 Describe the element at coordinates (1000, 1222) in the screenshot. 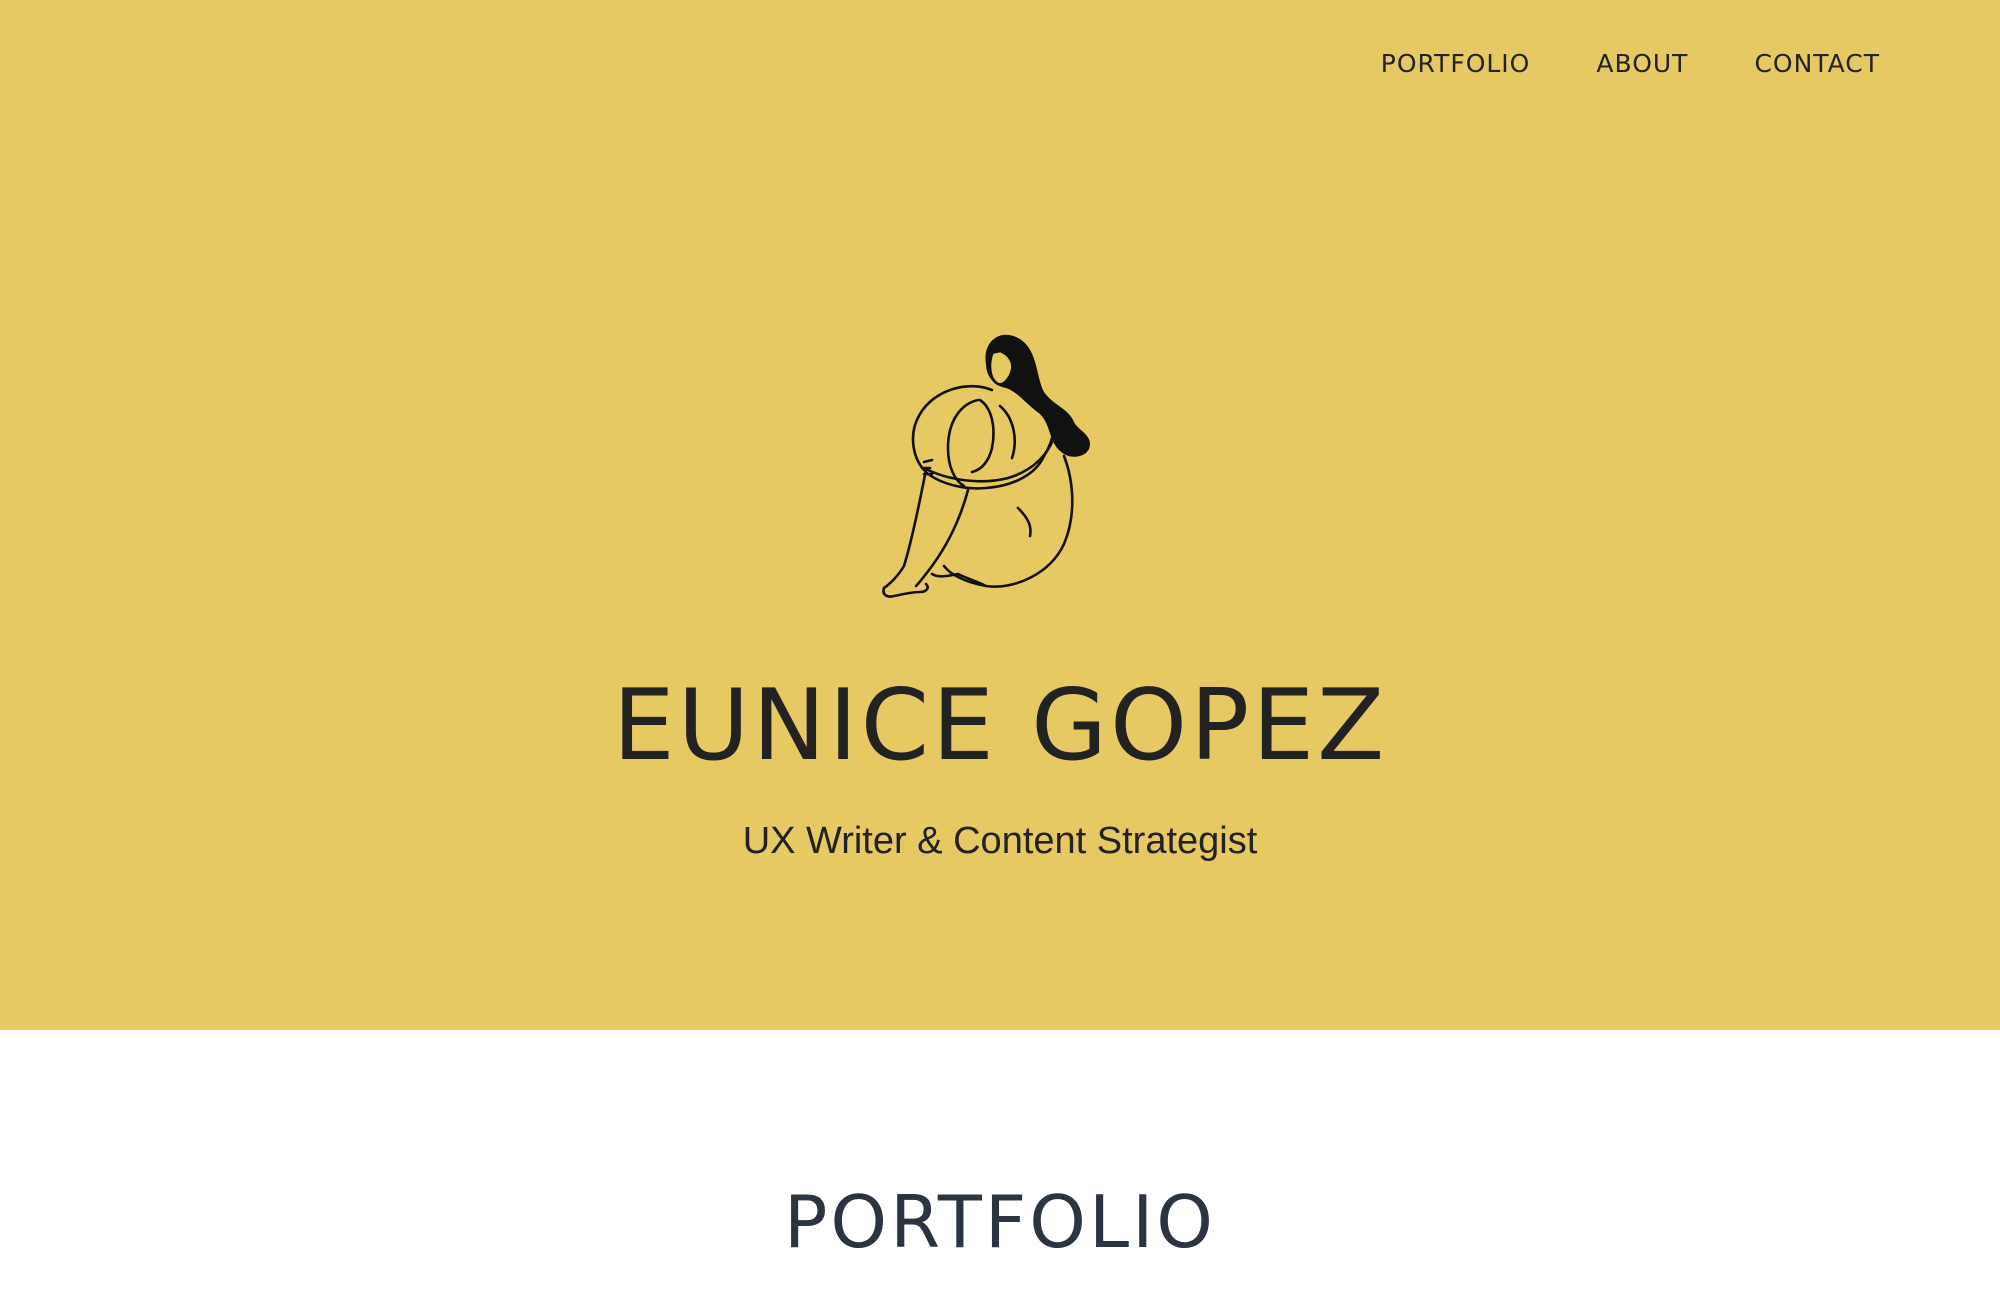

I see `portfolio-section-title: PORTFOLIO` at that location.